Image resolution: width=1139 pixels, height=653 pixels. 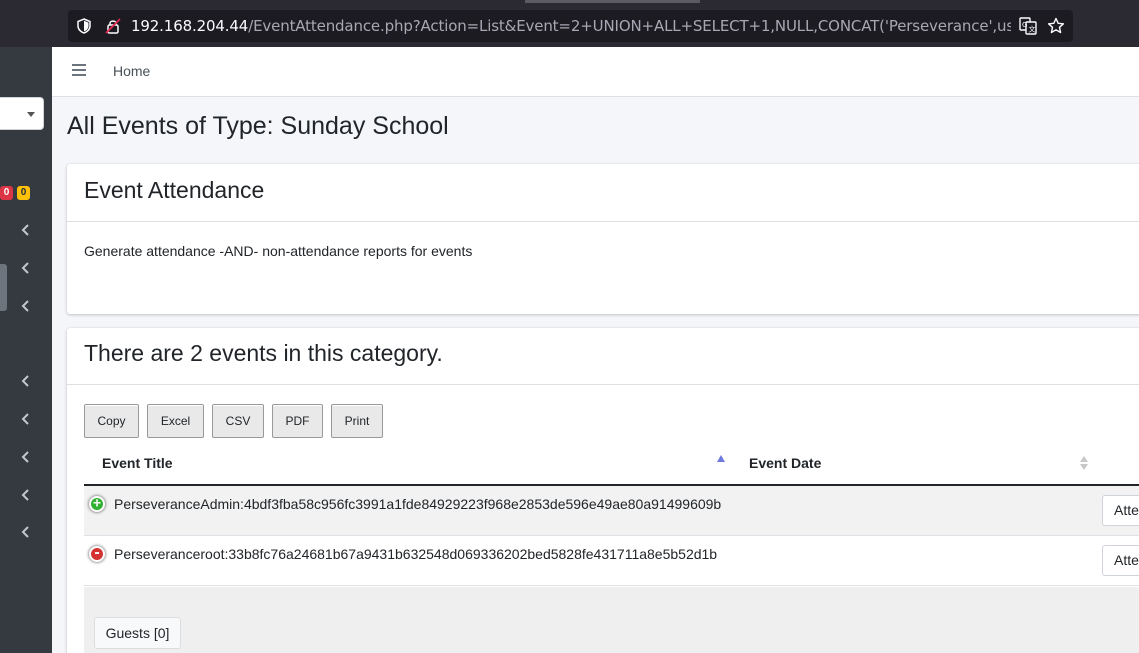 What do you see at coordinates (595, 72) in the screenshot?
I see `top-navbar: Home` at bounding box center [595, 72].